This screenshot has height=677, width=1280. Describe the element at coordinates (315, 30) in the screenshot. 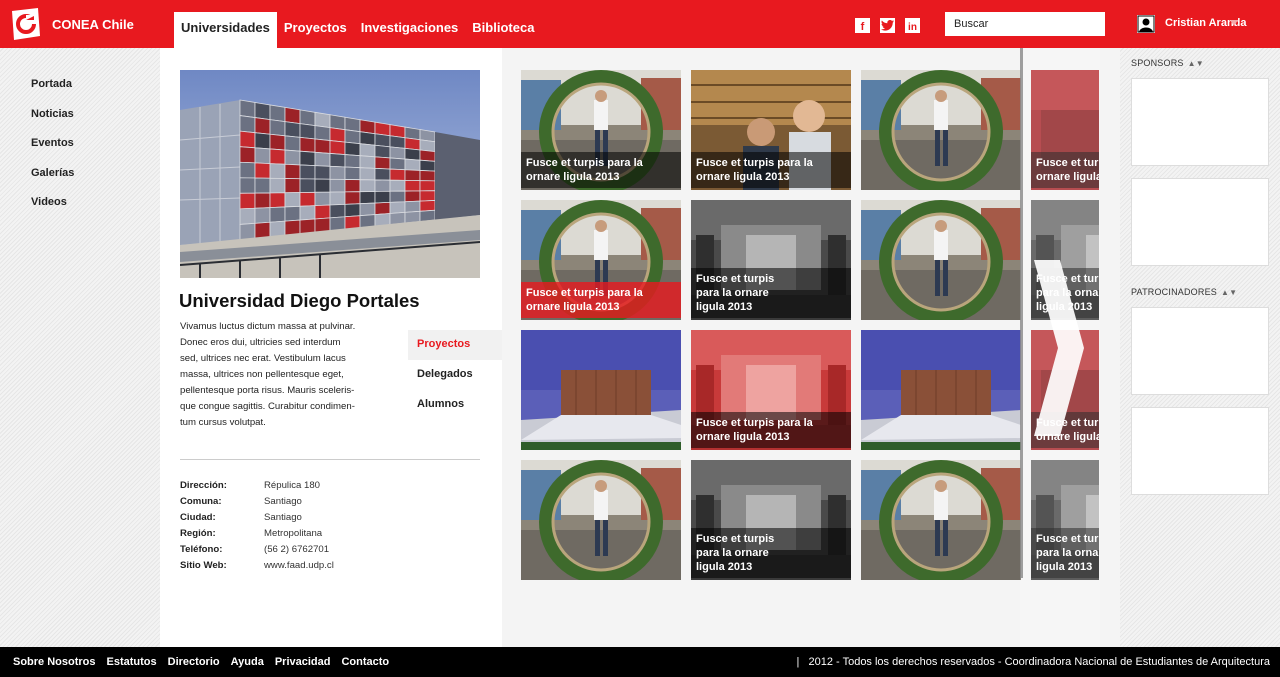

I see `nav-proyectos: Proyectos` at that location.